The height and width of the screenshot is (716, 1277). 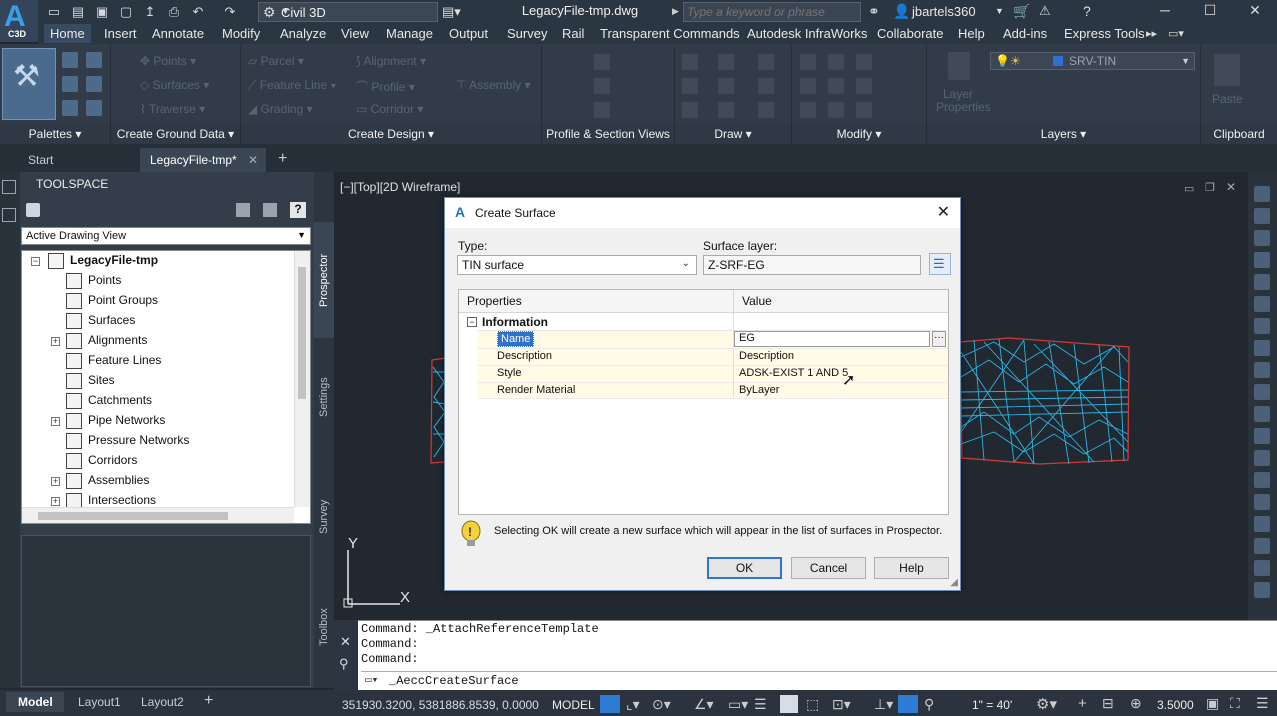 I want to click on application-menu-button: A C3D, so click(x=19, y=21).